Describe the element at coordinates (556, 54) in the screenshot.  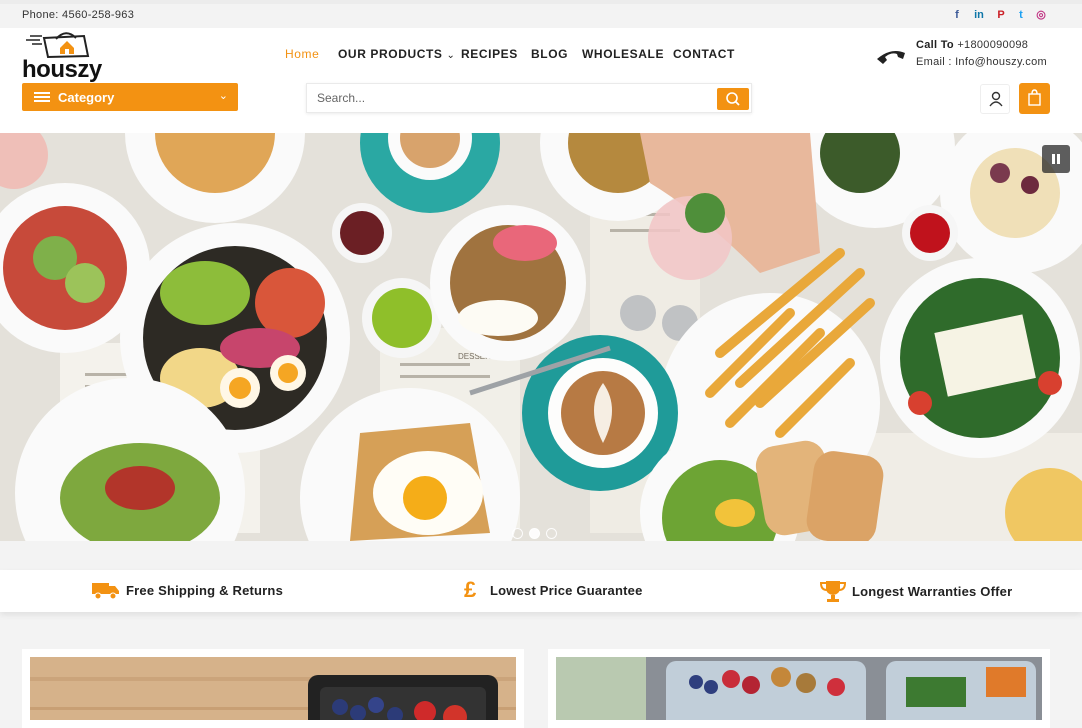
I see `nav-blog: BLOG` at that location.